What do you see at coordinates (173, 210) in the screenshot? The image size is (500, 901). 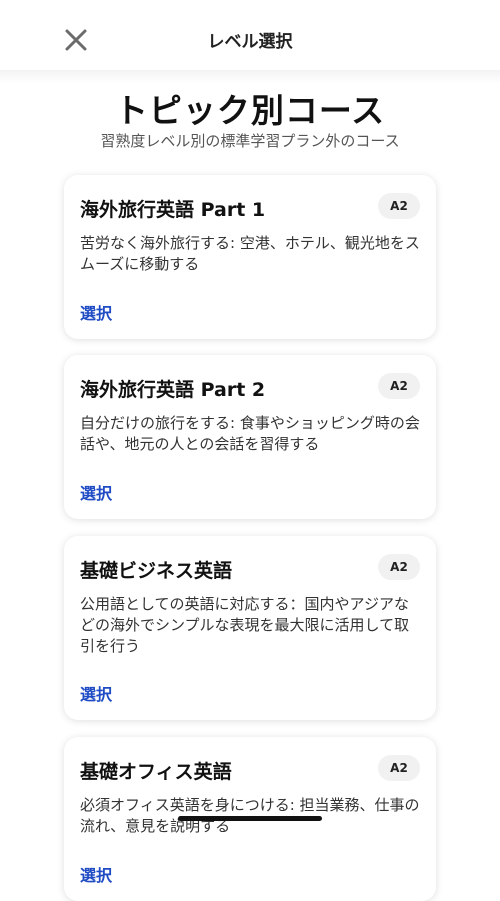 I see `course-title: 海外旅行英語 Part 1` at bounding box center [173, 210].